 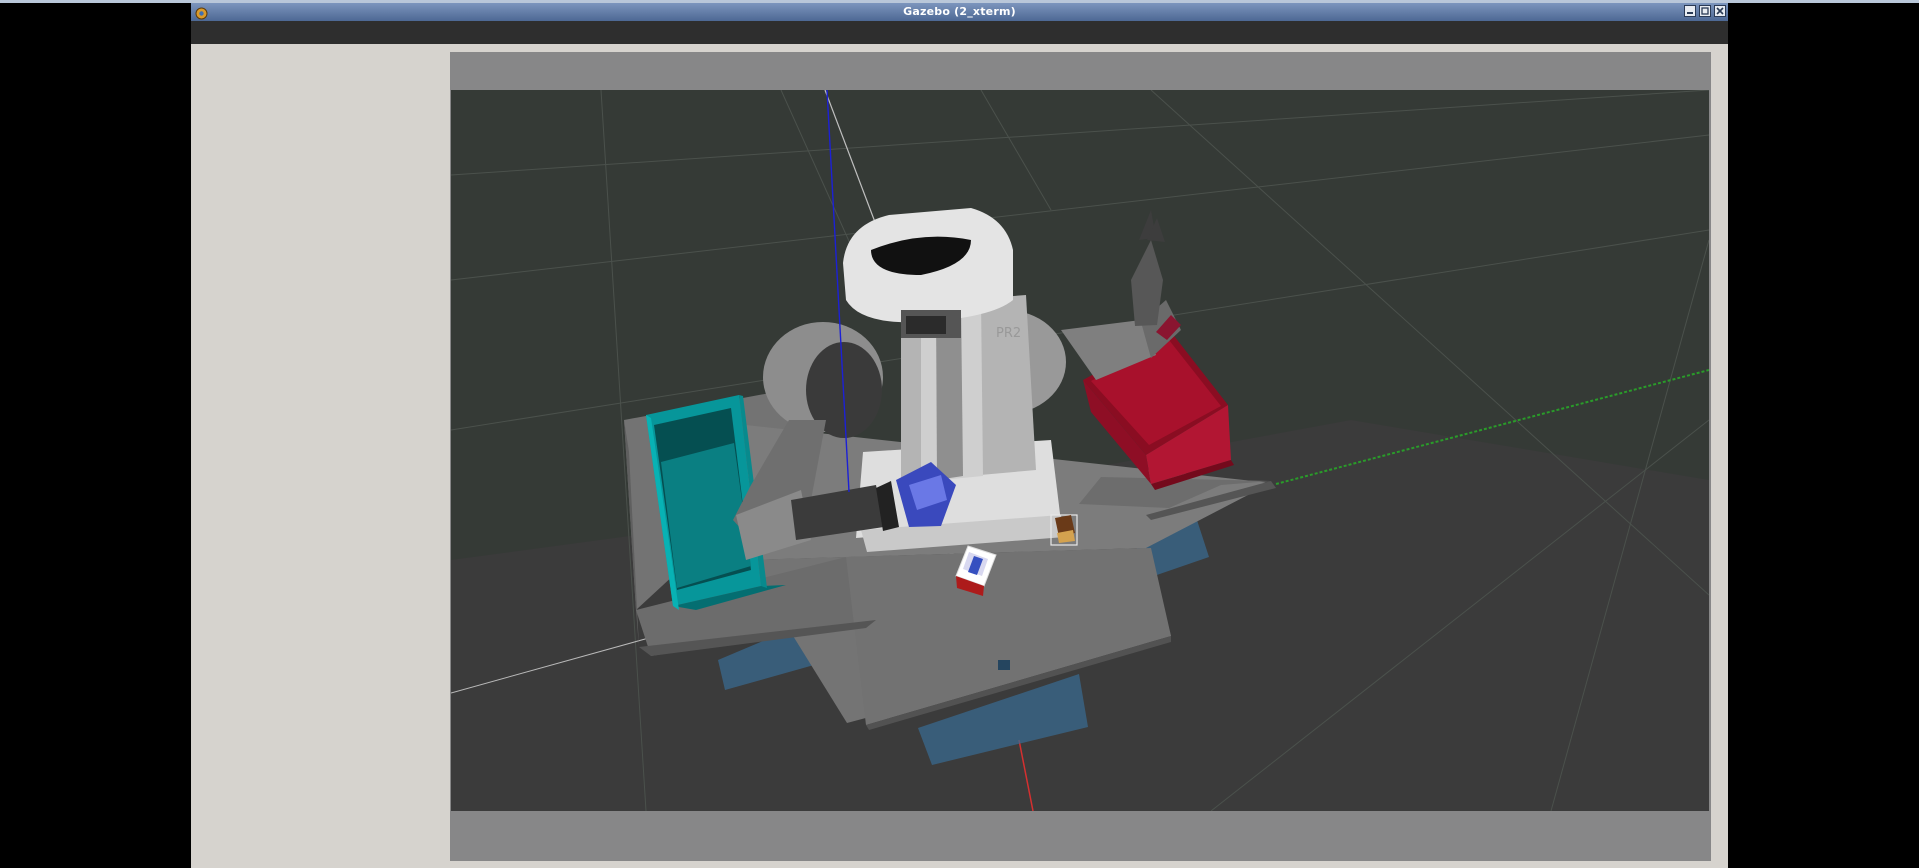 I want to click on maximize-icon, so click(x=1705, y=11).